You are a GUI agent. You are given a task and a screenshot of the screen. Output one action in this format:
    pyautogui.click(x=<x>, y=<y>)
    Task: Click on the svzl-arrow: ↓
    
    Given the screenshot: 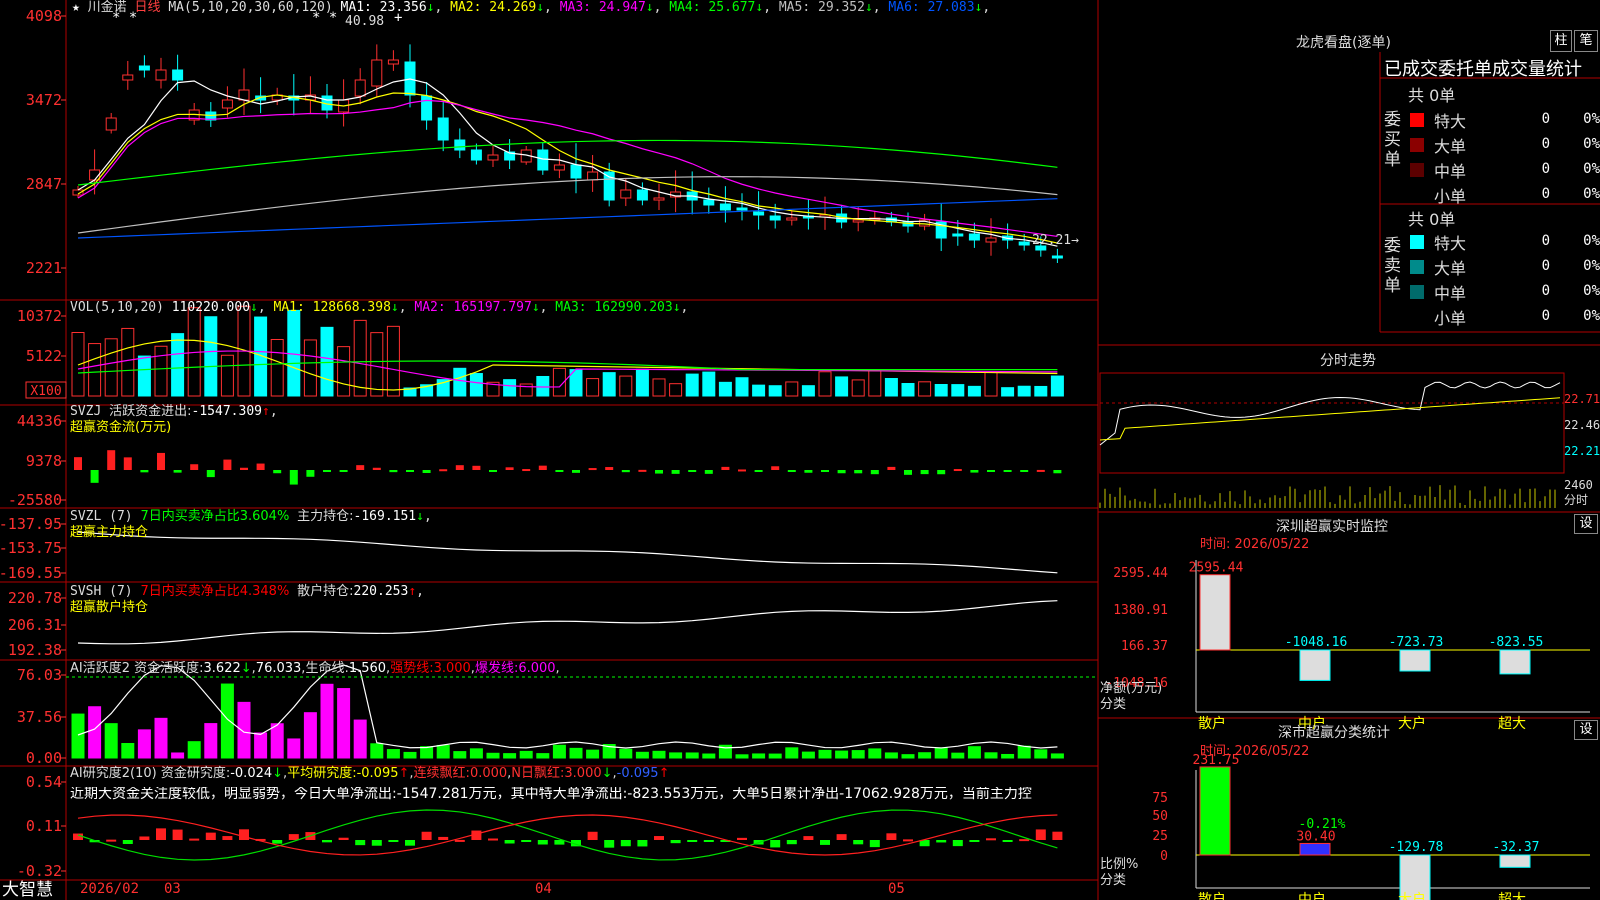 What is the action you would take?
    pyautogui.click(x=420, y=516)
    